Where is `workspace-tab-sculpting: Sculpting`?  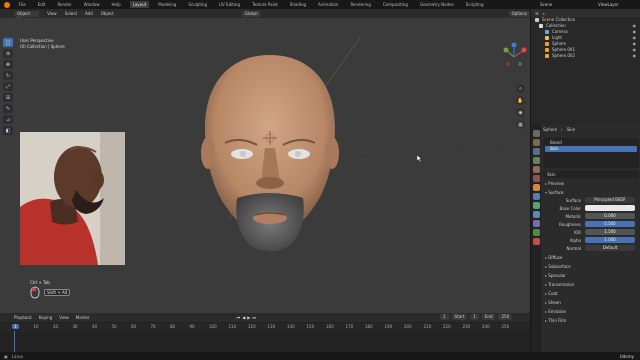 workspace-tab-sculpting: Sculpting is located at coordinates (197, 4).